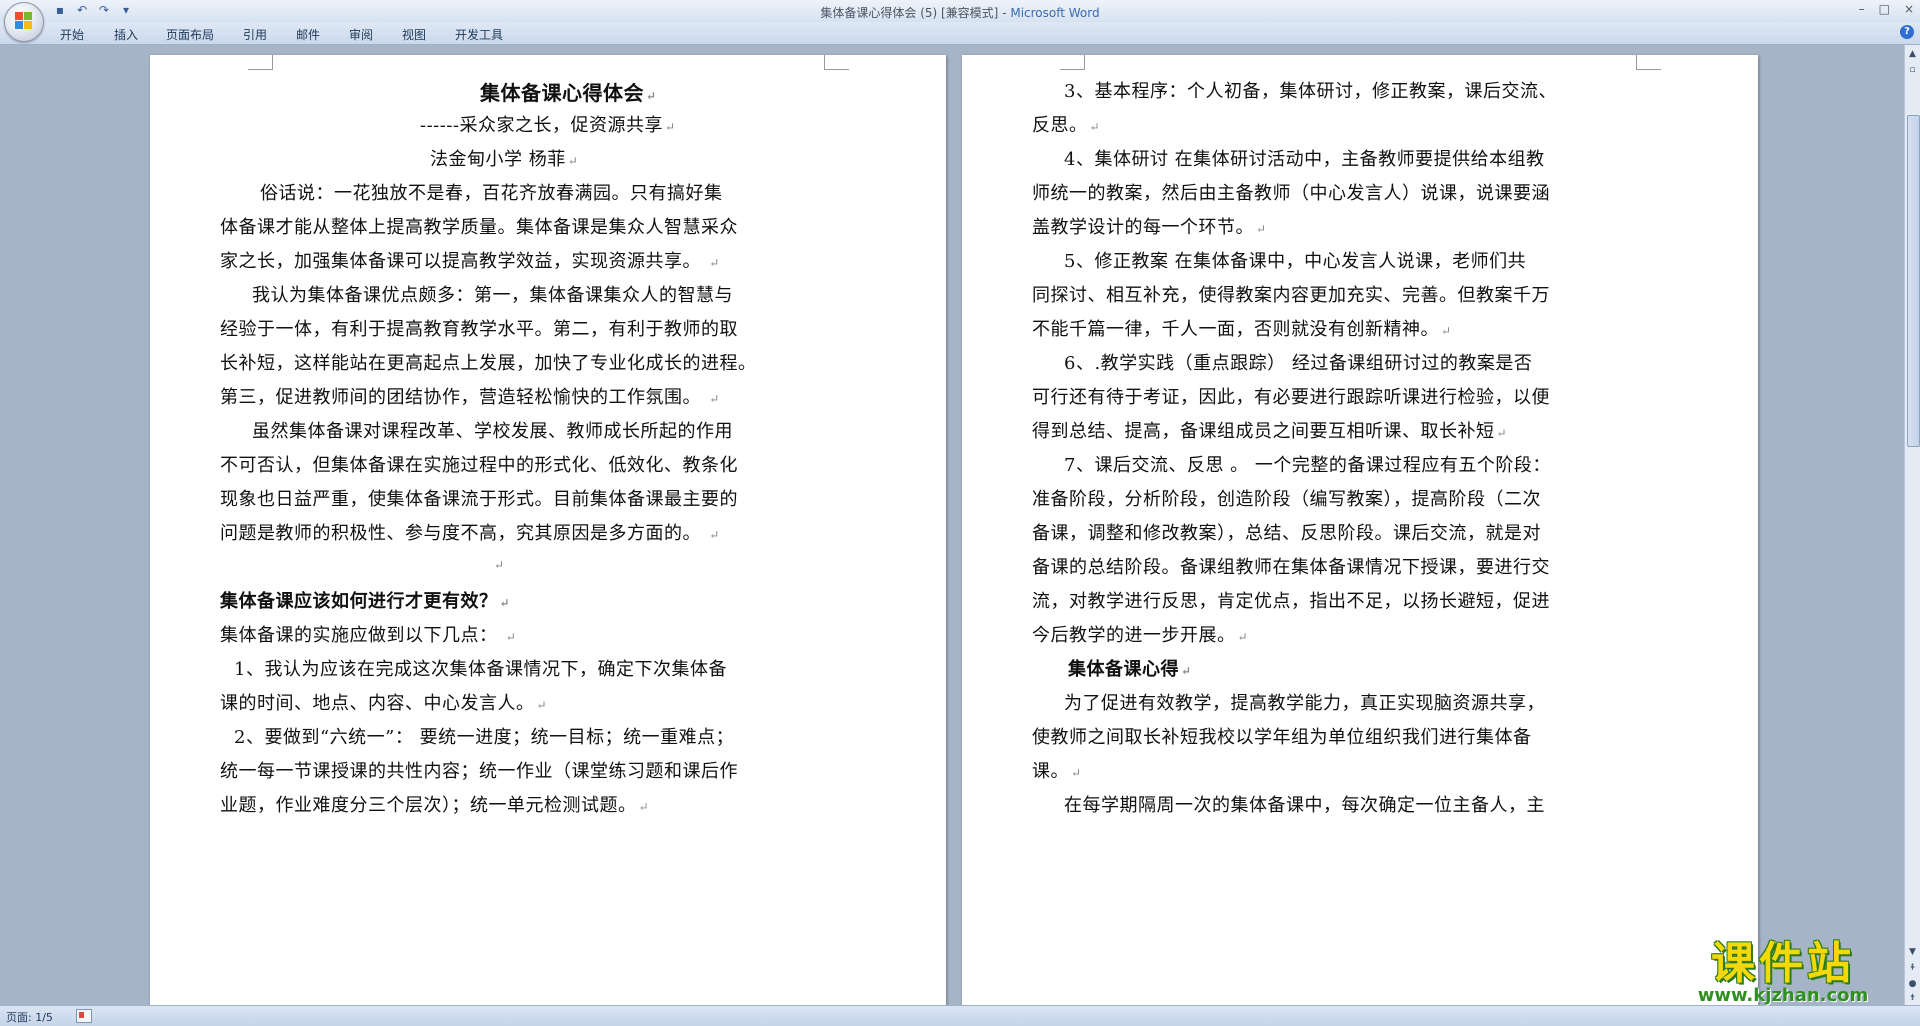 This screenshot has height=1026, width=1920. What do you see at coordinates (481, 668) in the screenshot?
I see `document-line: 1、我认为应该在完成这次集体备课情况下，确定下次集体备` at bounding box center [481, 668].